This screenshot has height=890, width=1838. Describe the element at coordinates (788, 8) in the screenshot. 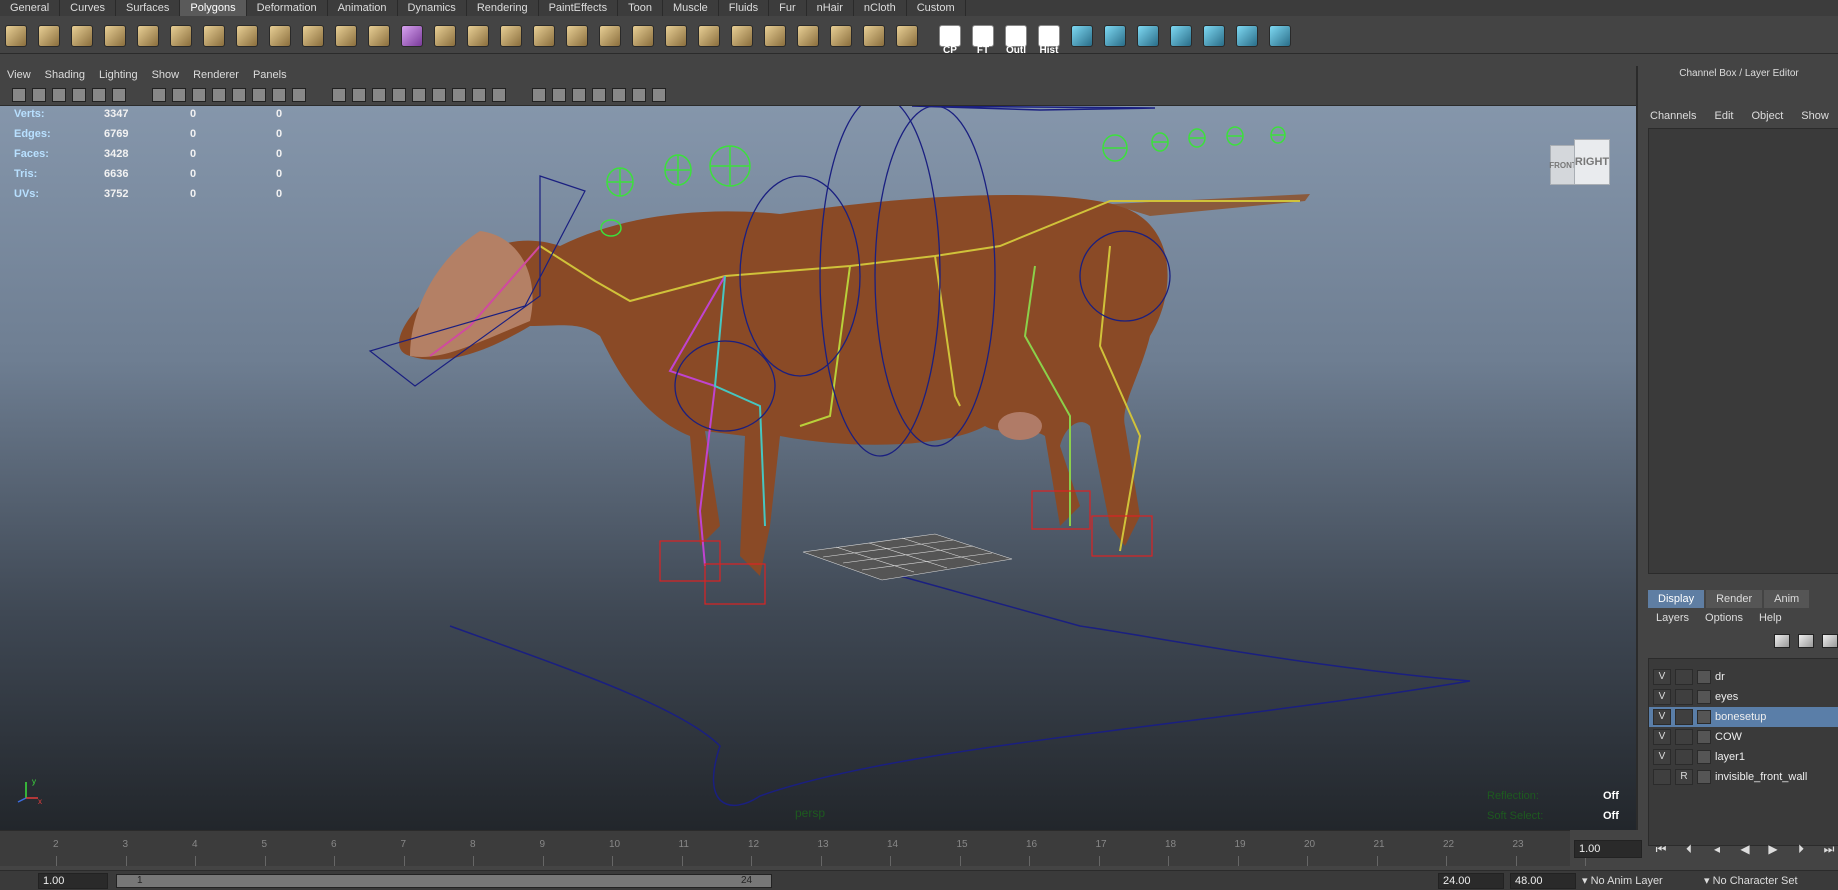

I see `shelf-tab-fur: Fur` at that location.